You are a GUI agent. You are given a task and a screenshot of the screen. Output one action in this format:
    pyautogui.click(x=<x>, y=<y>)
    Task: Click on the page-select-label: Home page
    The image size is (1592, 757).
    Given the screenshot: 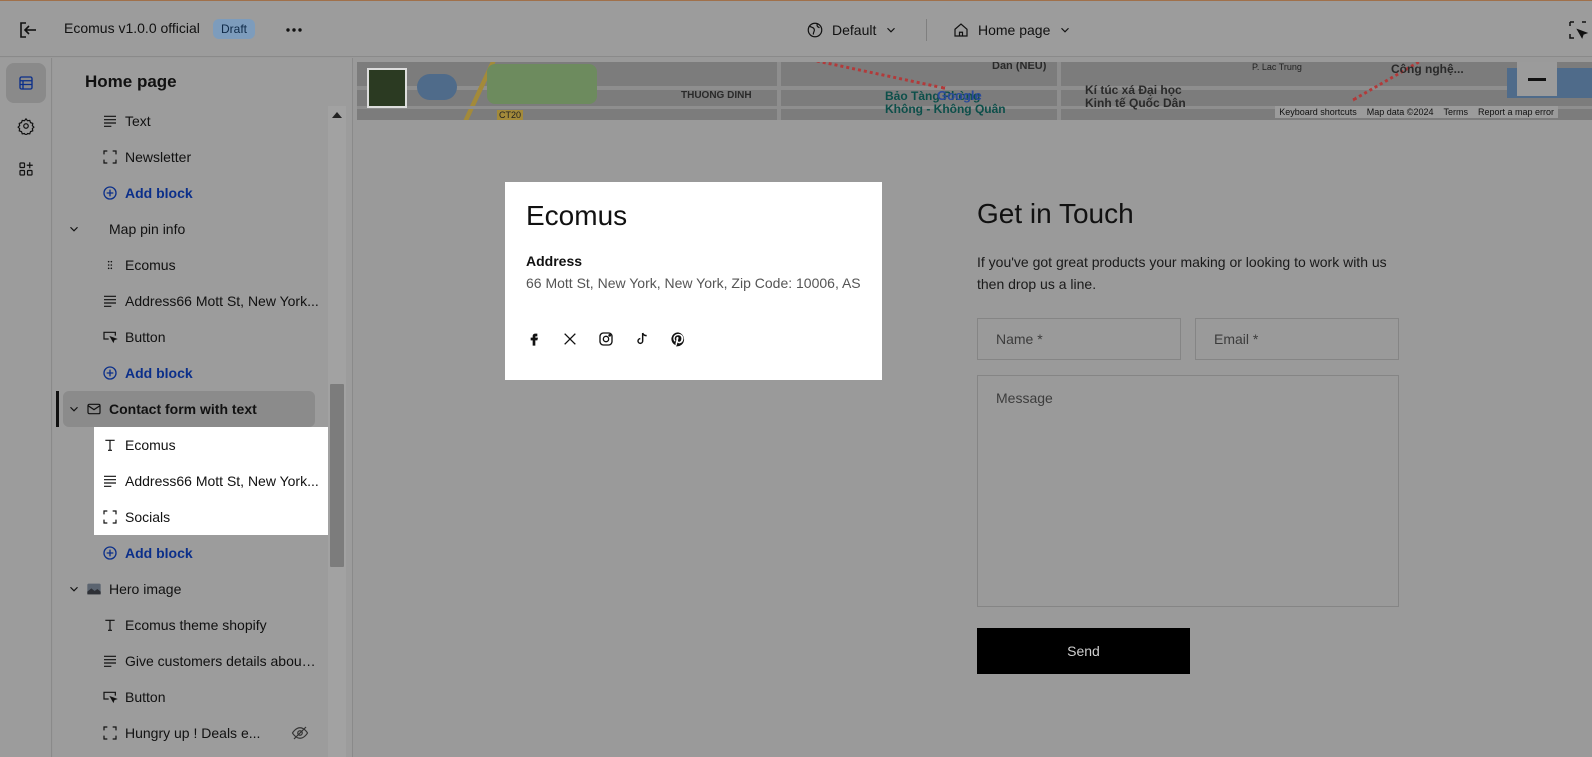 What is the action you would take?
    pyautogui.click(x=1014, y=30)
    